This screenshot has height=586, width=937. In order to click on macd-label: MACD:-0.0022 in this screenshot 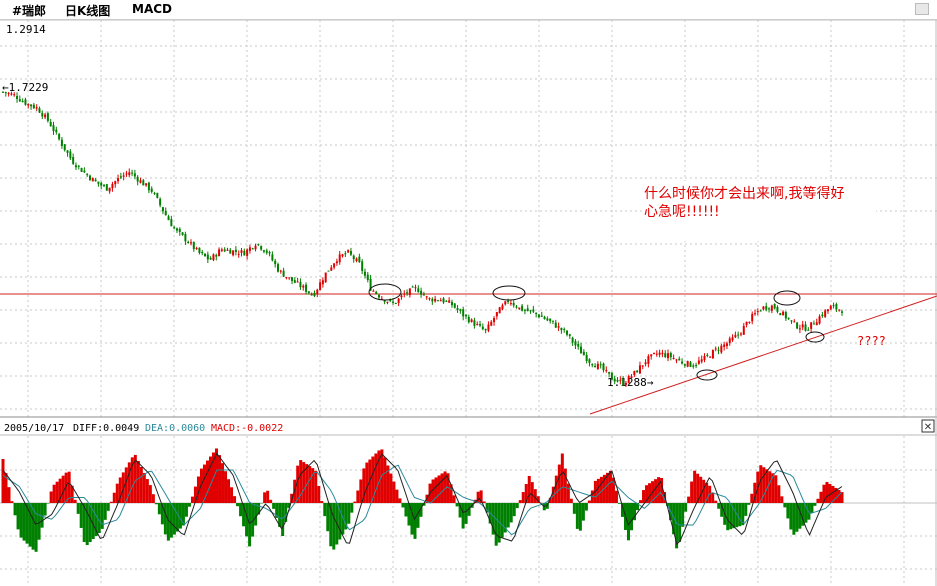, I will do `click(247, 428)`.